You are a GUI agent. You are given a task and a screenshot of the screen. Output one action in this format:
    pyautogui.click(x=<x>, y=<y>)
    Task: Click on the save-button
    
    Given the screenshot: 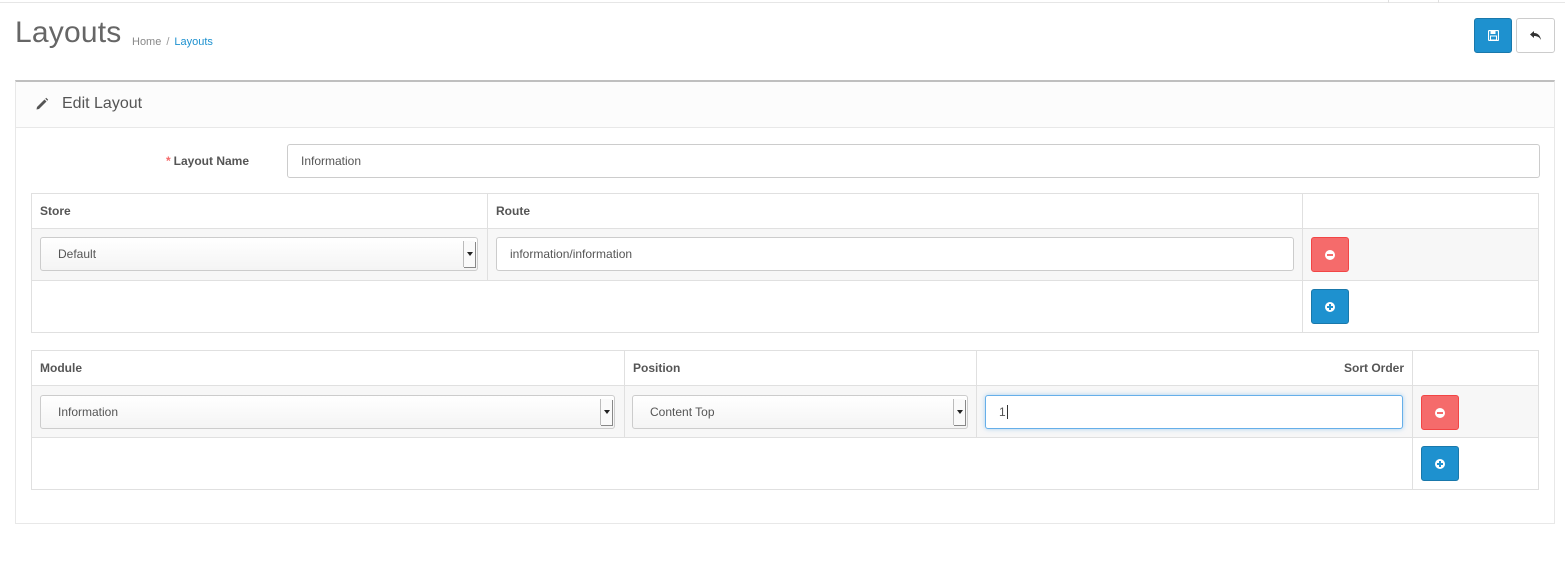 What is the action you would take?
    pyautogui.click(x=1493, y=35)
    